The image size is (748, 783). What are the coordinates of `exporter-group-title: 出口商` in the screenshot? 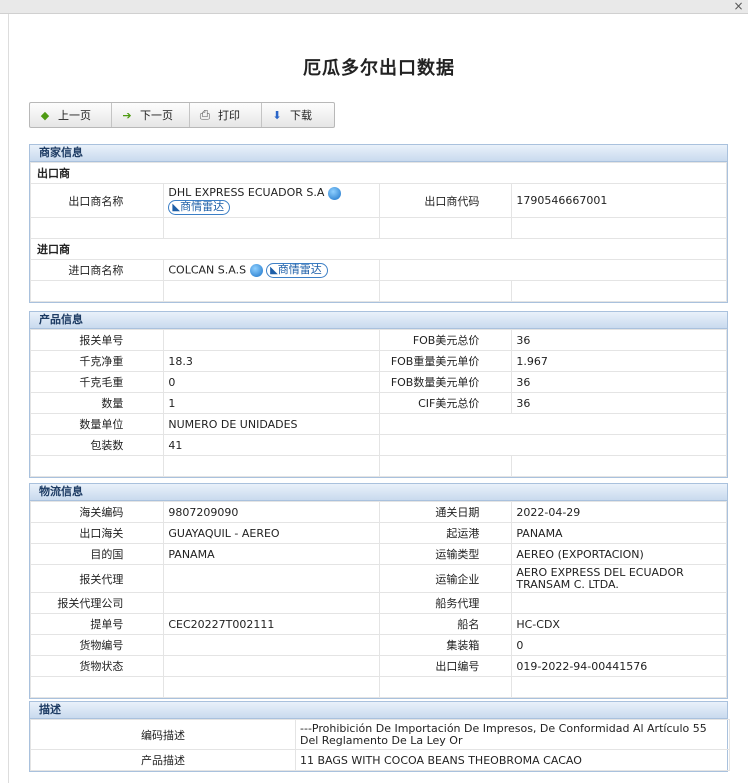 It's located at (378, 173).